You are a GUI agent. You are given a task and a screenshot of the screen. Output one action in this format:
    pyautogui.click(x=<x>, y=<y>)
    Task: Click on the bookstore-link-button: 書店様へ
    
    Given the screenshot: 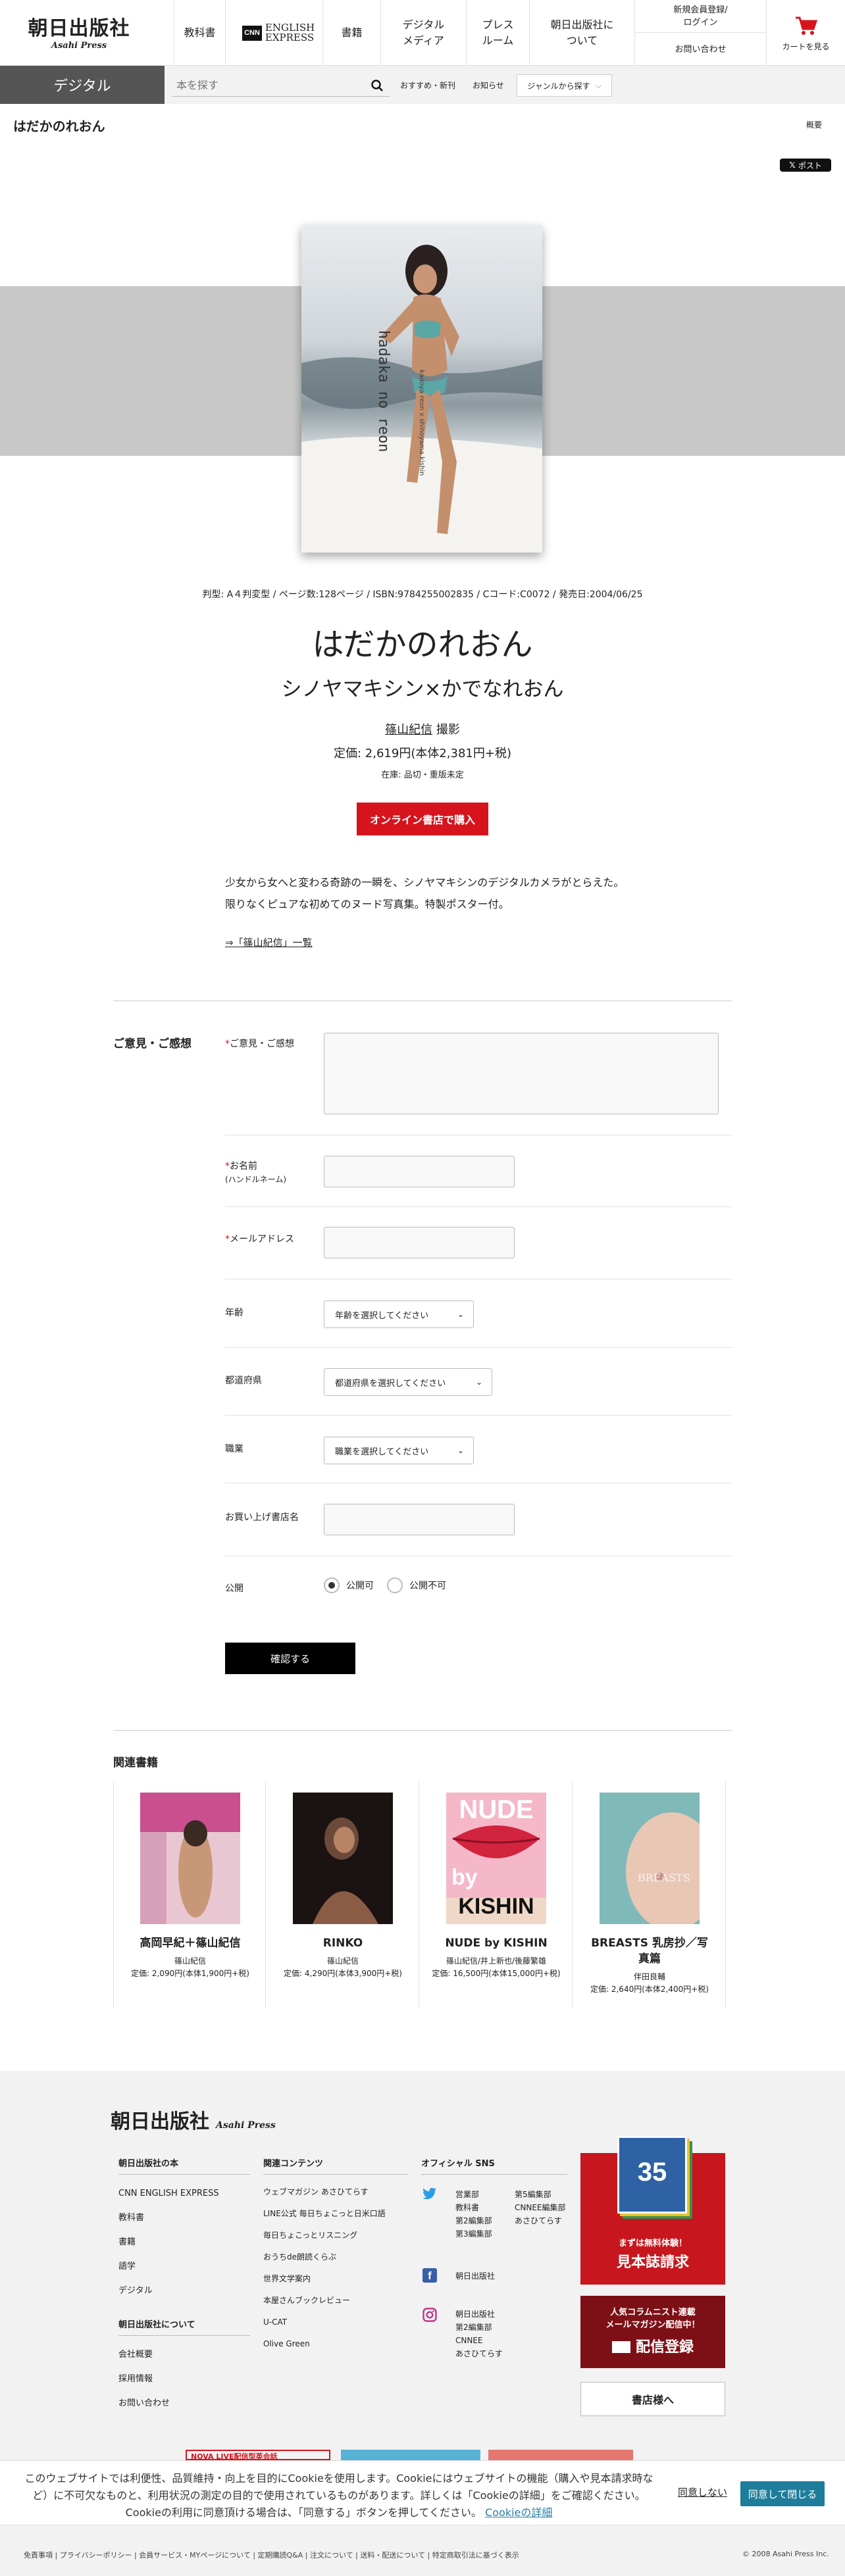 What is the action you would take?
    pyautogui.click(x=652, y=2399)
    